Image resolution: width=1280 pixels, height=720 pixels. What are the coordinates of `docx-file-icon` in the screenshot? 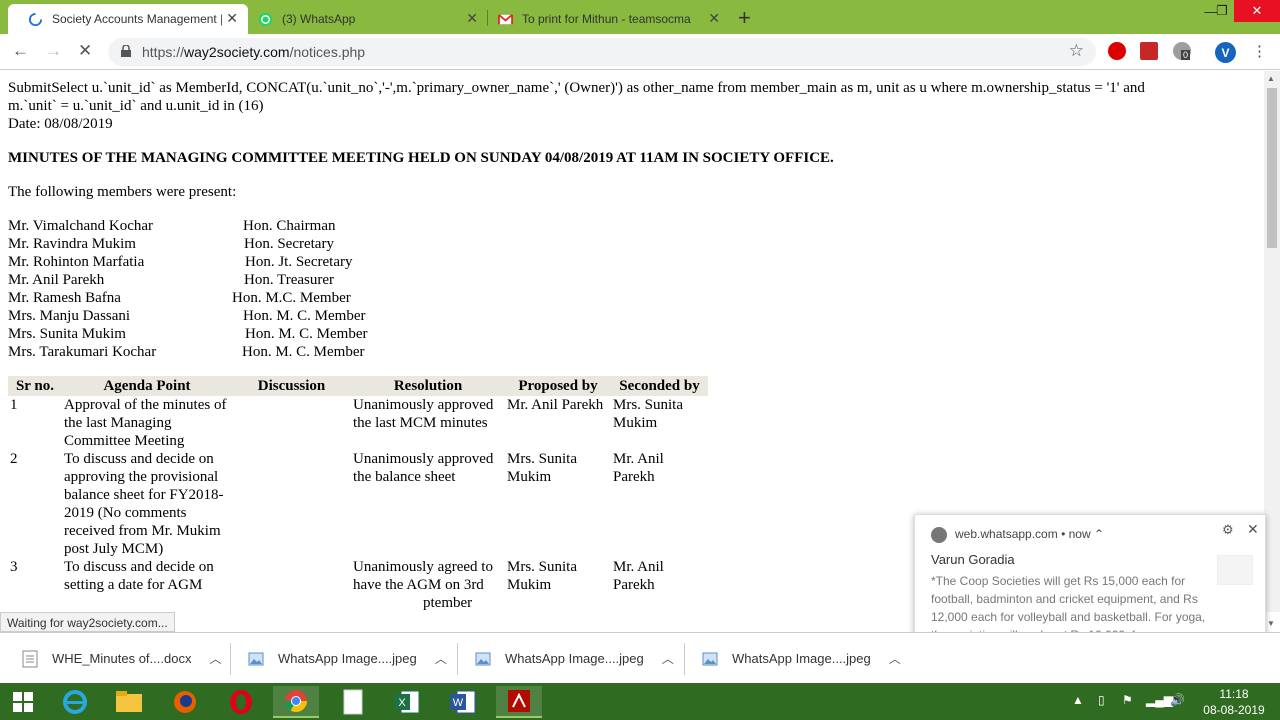 It's located at (30, 658).